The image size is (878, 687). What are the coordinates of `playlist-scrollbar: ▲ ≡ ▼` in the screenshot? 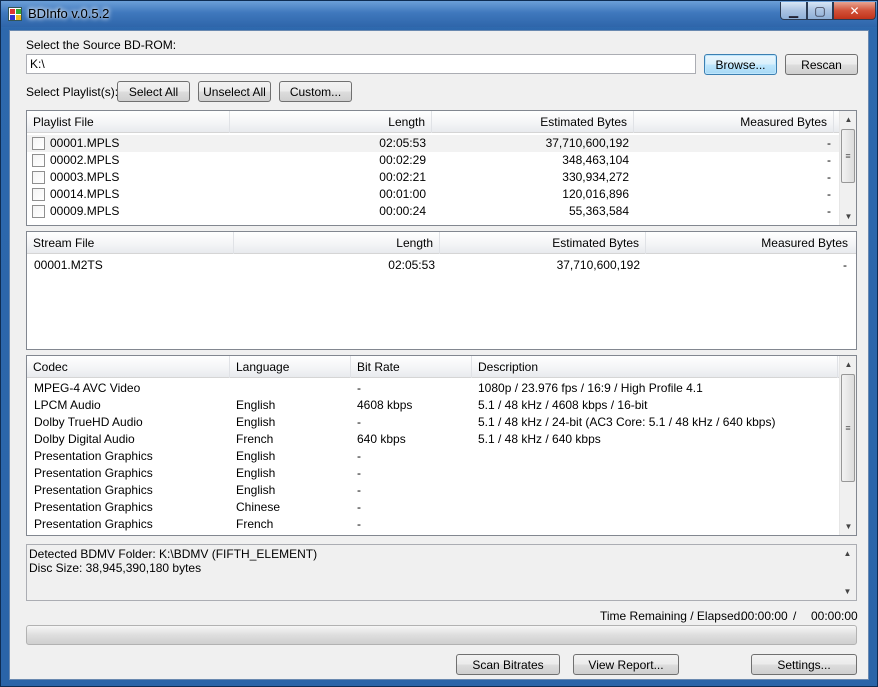 It's located at (847, 168).